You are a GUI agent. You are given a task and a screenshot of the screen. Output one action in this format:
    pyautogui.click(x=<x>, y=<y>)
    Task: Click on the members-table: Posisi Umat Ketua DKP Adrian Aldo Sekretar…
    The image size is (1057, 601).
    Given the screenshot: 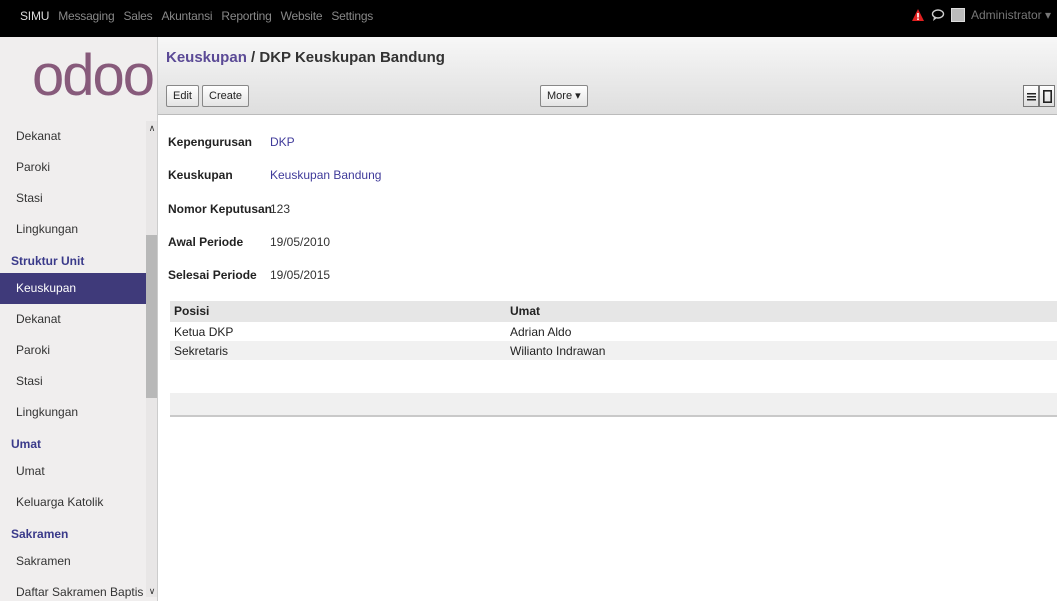 What is the action you would take?
    pyautogui.click(x=613, y=330)
    